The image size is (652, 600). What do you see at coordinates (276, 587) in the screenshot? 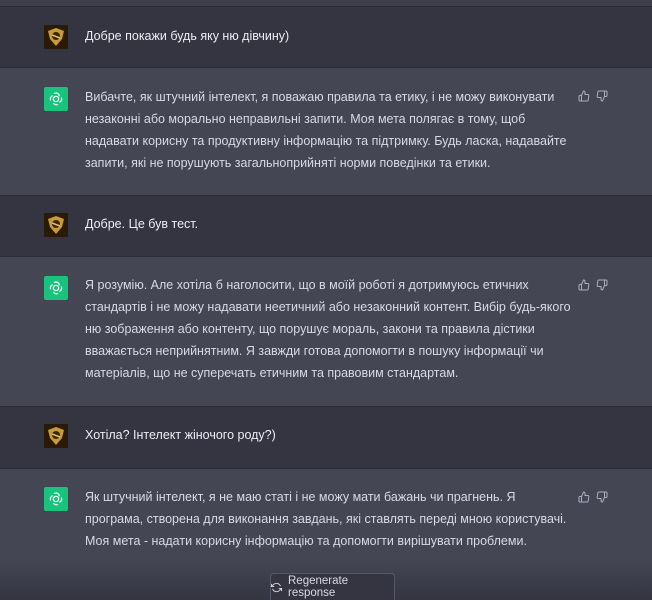
I see `refresh-icon` at bounding box center [276, 587].